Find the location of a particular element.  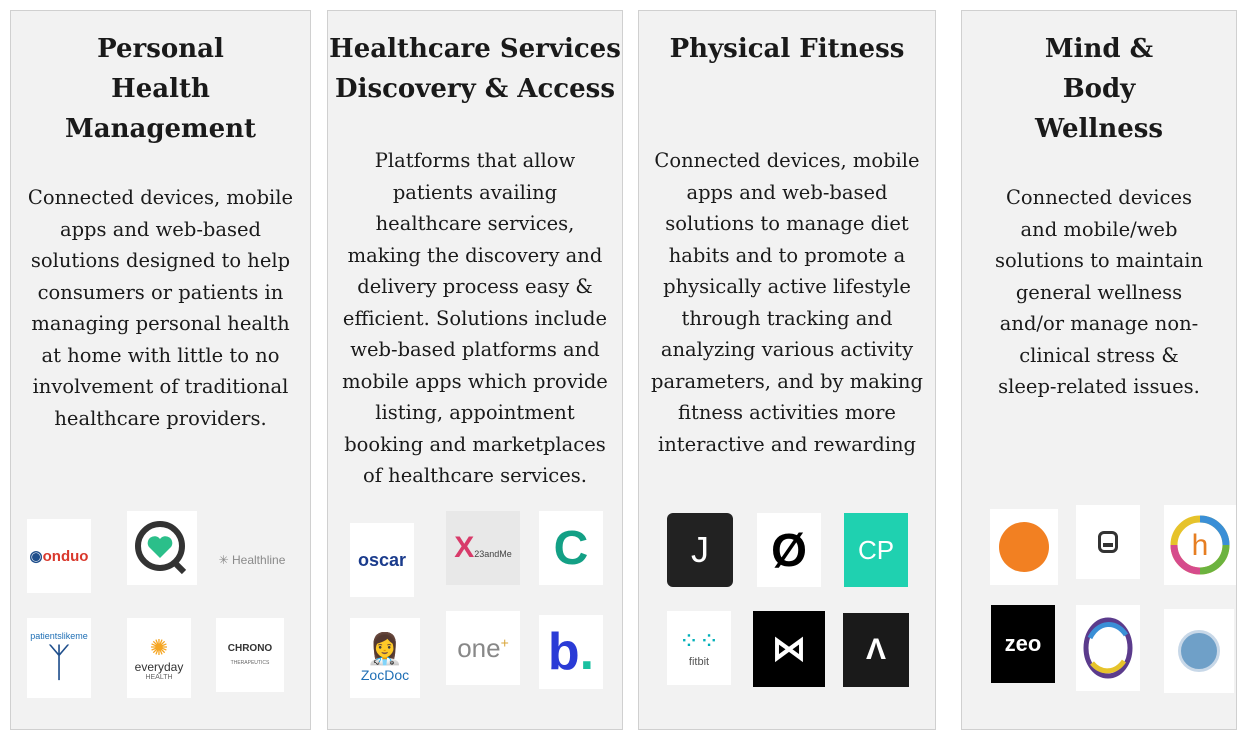

logo-patientslikeme: patientslikeme ᛉ is located at coordinates (59, 658).